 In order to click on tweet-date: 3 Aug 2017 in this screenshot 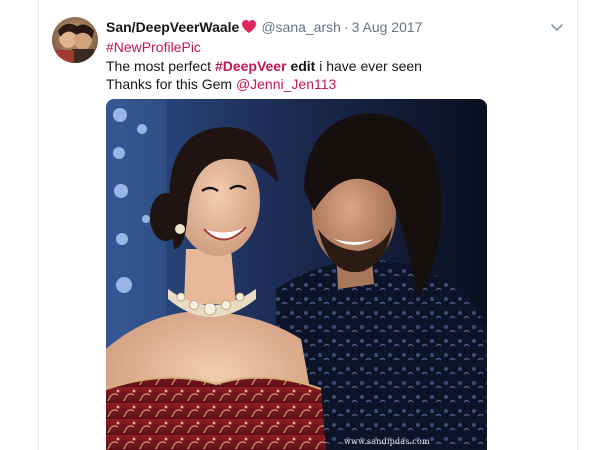, I will do `click(387, 27)`.